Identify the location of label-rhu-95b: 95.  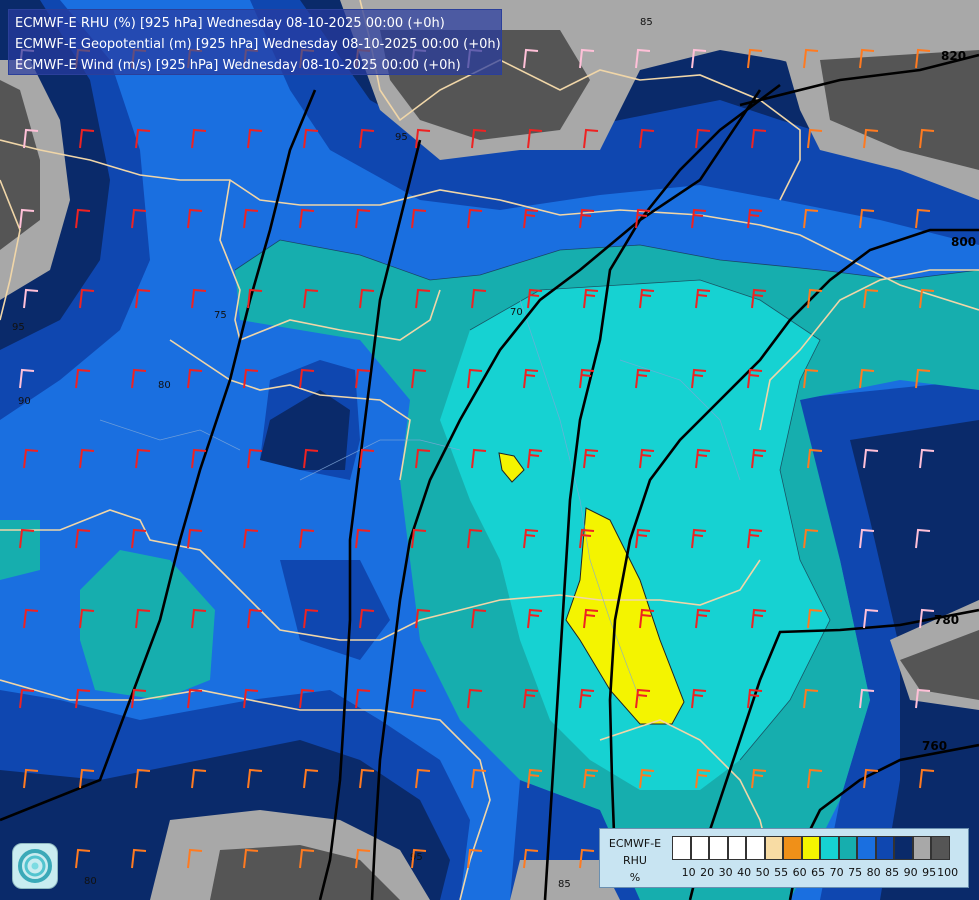
(18, 327).